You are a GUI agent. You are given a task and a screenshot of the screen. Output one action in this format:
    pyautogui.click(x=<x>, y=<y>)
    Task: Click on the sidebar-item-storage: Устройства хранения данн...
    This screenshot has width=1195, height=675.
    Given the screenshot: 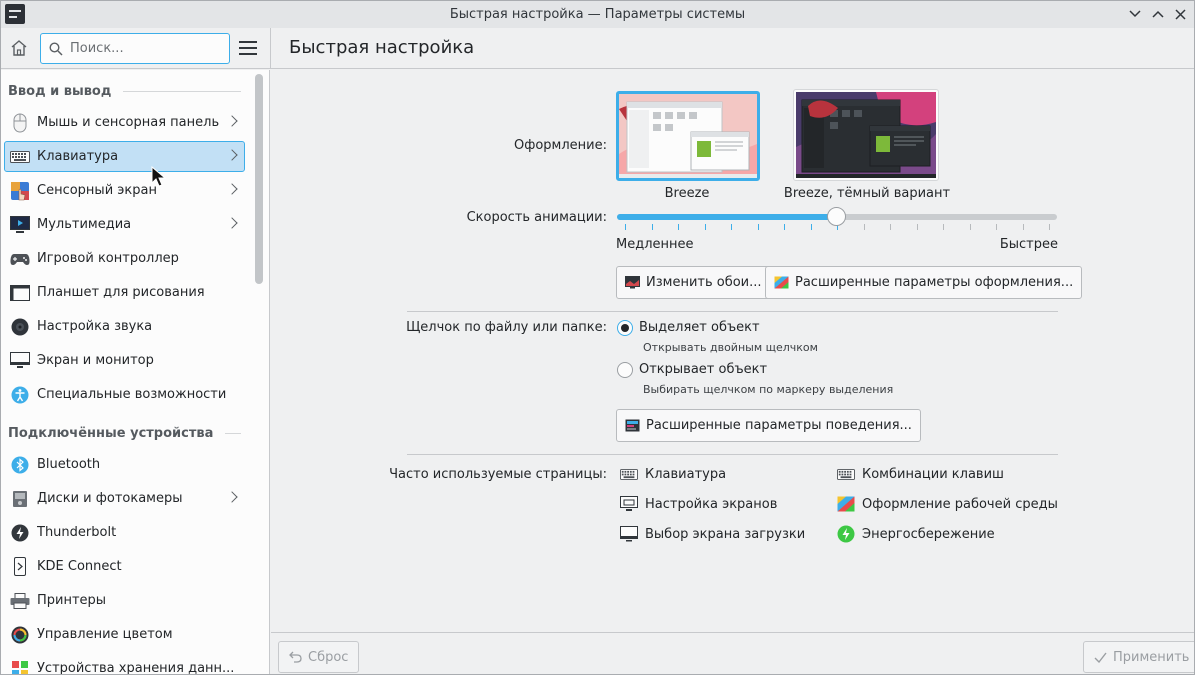 What is the action you would take?
    pyautogui.click(x=124, y=663)
    